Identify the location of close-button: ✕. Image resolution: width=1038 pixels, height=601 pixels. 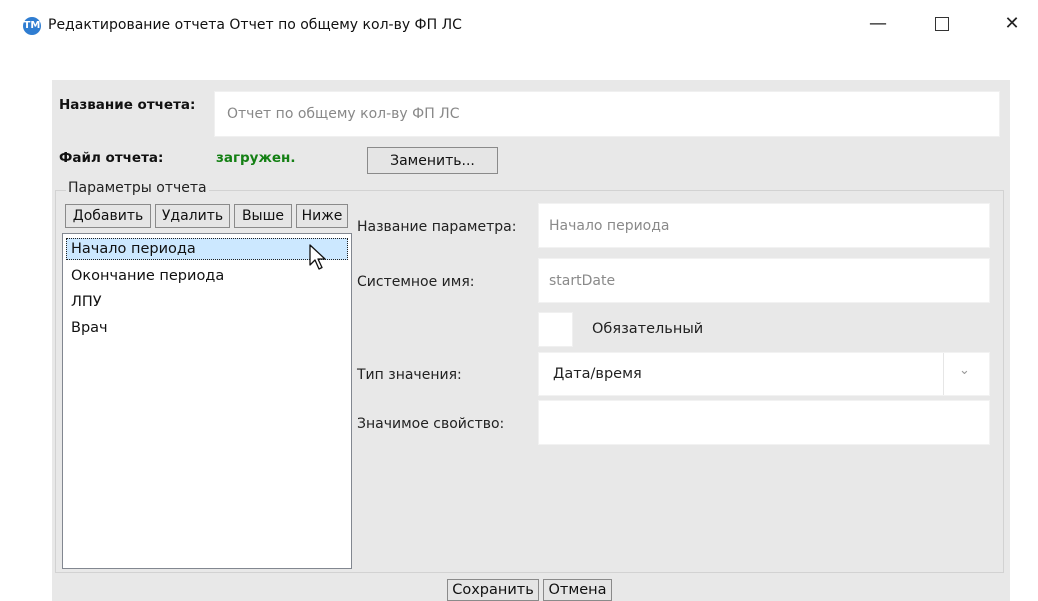
(1012, 24).